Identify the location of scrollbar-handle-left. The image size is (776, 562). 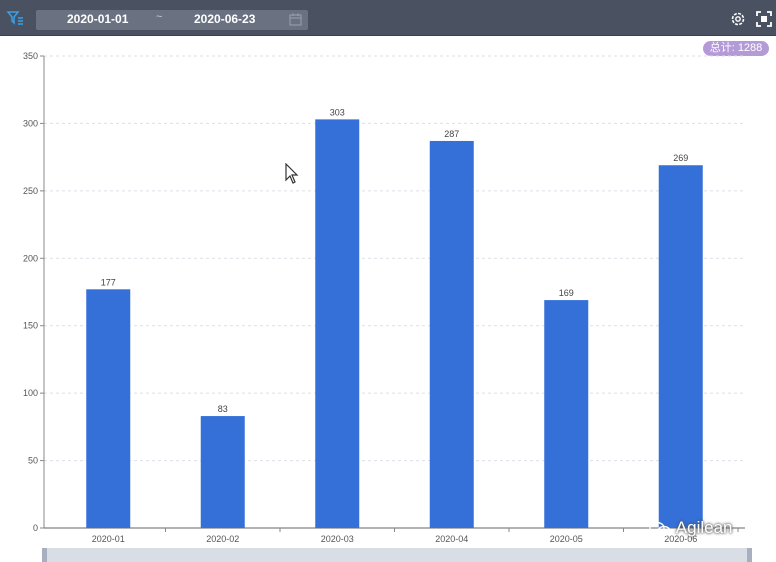
(44, 555).